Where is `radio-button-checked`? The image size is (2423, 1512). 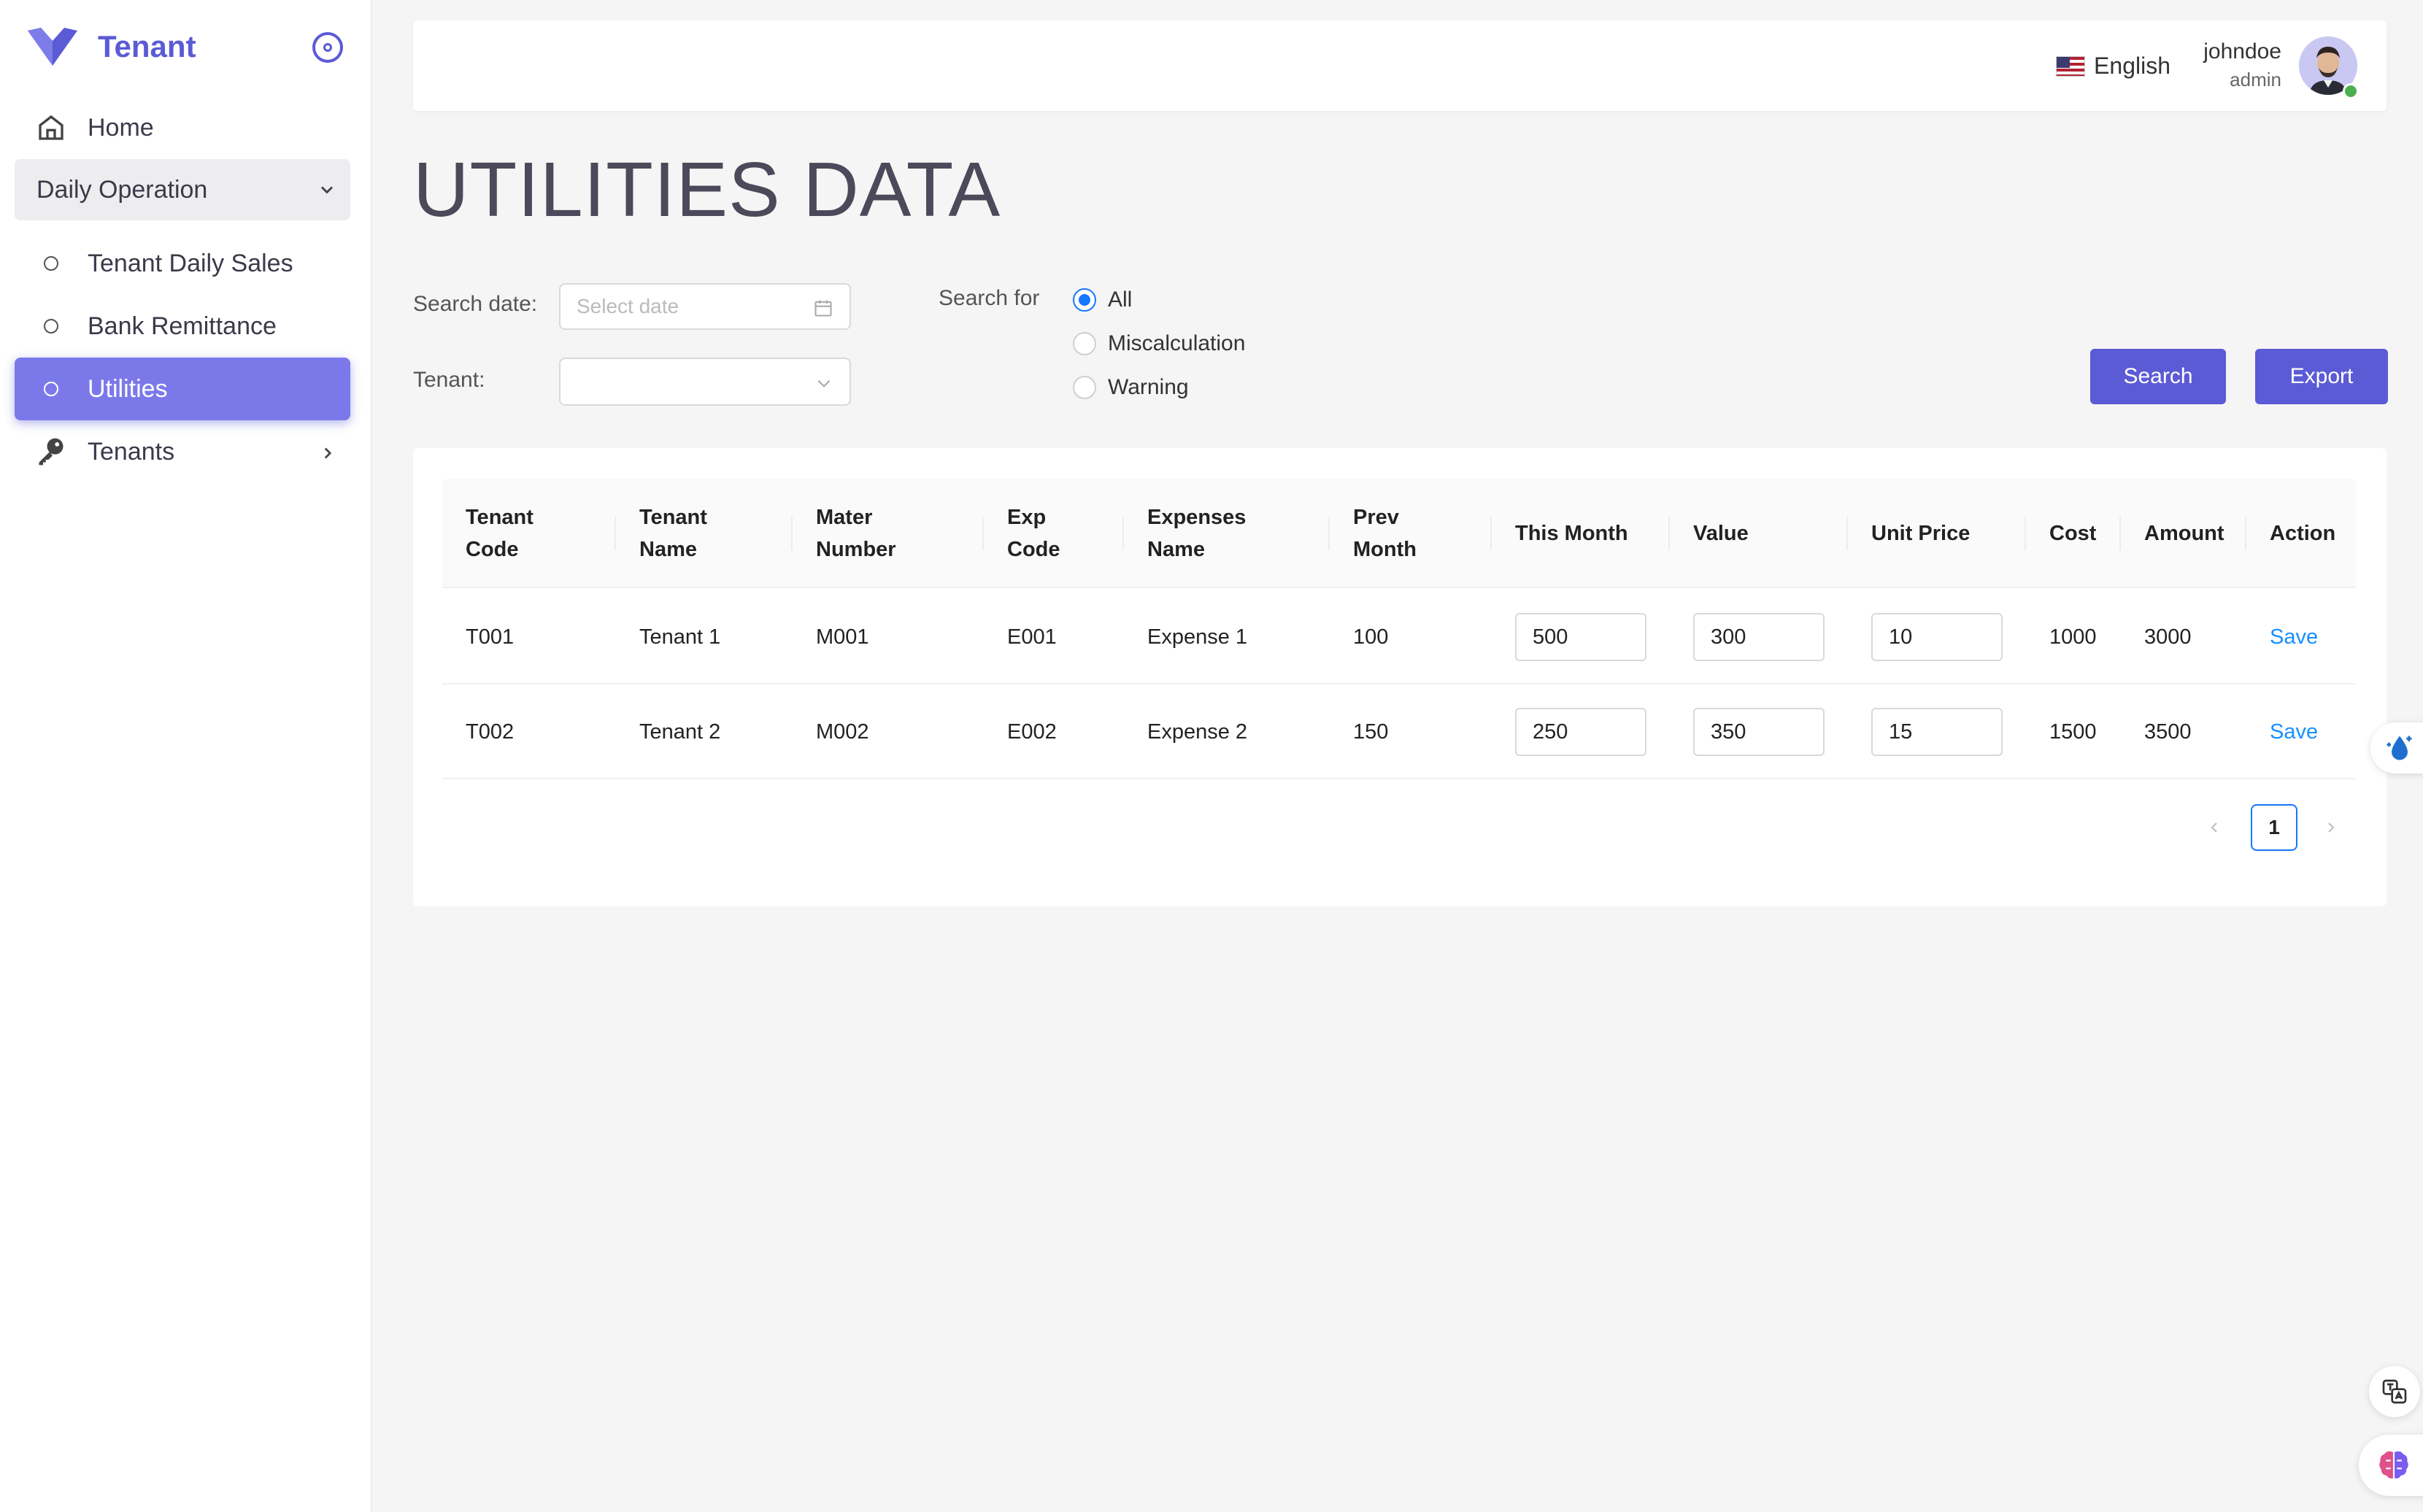
radio-button-checked is located at coordinates (1084, 300).